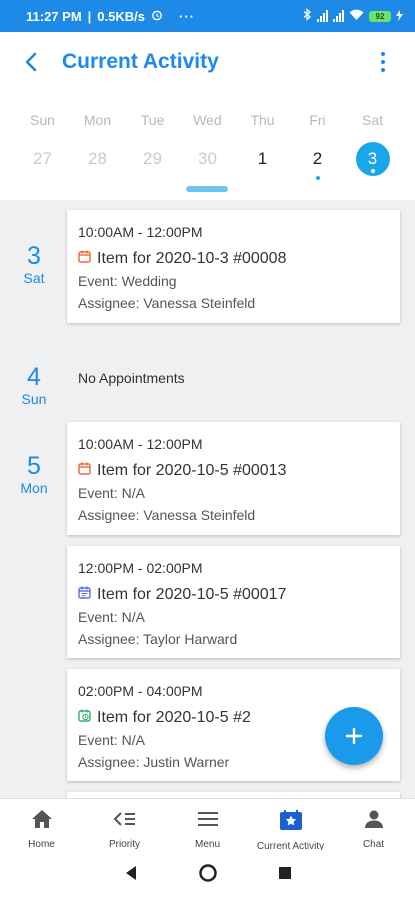  What do you see at coordinates (34, 264) in the screenshot?
I see `day-label: 3 Sat` at bounding box center [34, 264].